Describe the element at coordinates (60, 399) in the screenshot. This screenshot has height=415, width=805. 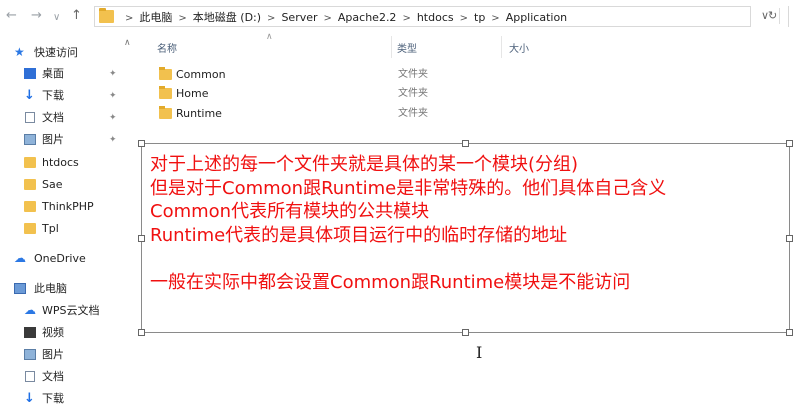
I see `sidebar-item-downloads-pc: ↓ 下载` at that location.